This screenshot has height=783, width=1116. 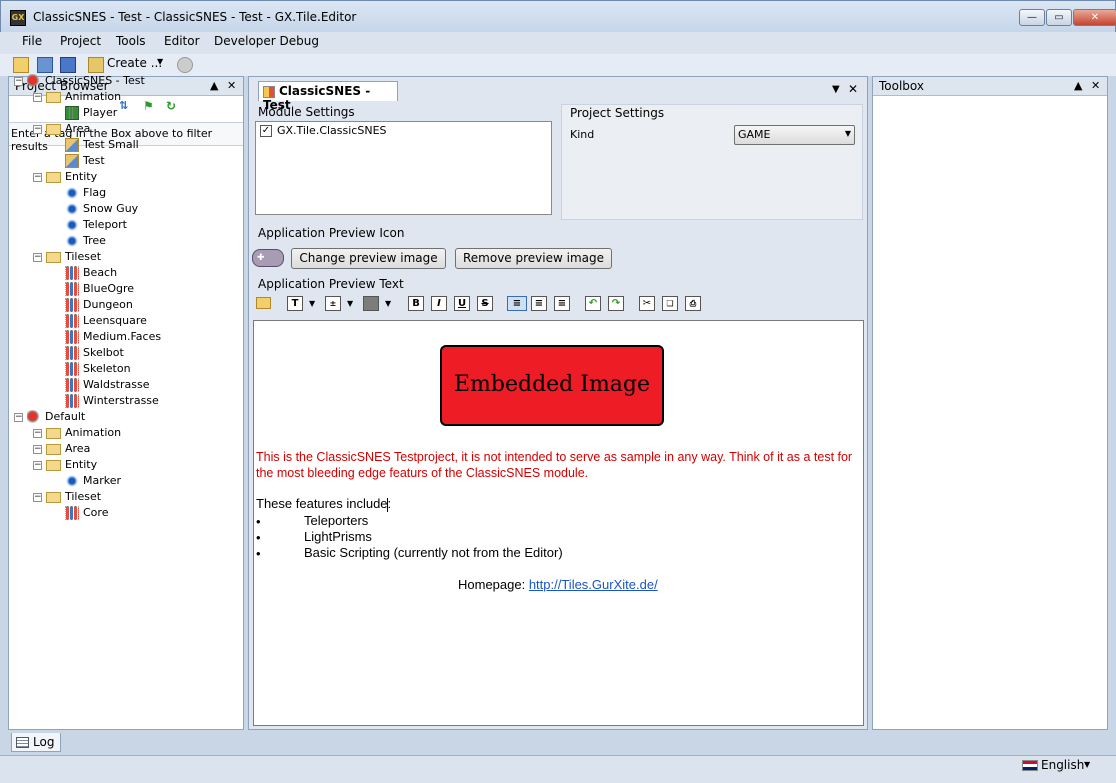 What do you see at coordinates (836, 89) in the screenshot?
I see `tab-menu-icon: ▼` at bounding box center [836, 89].